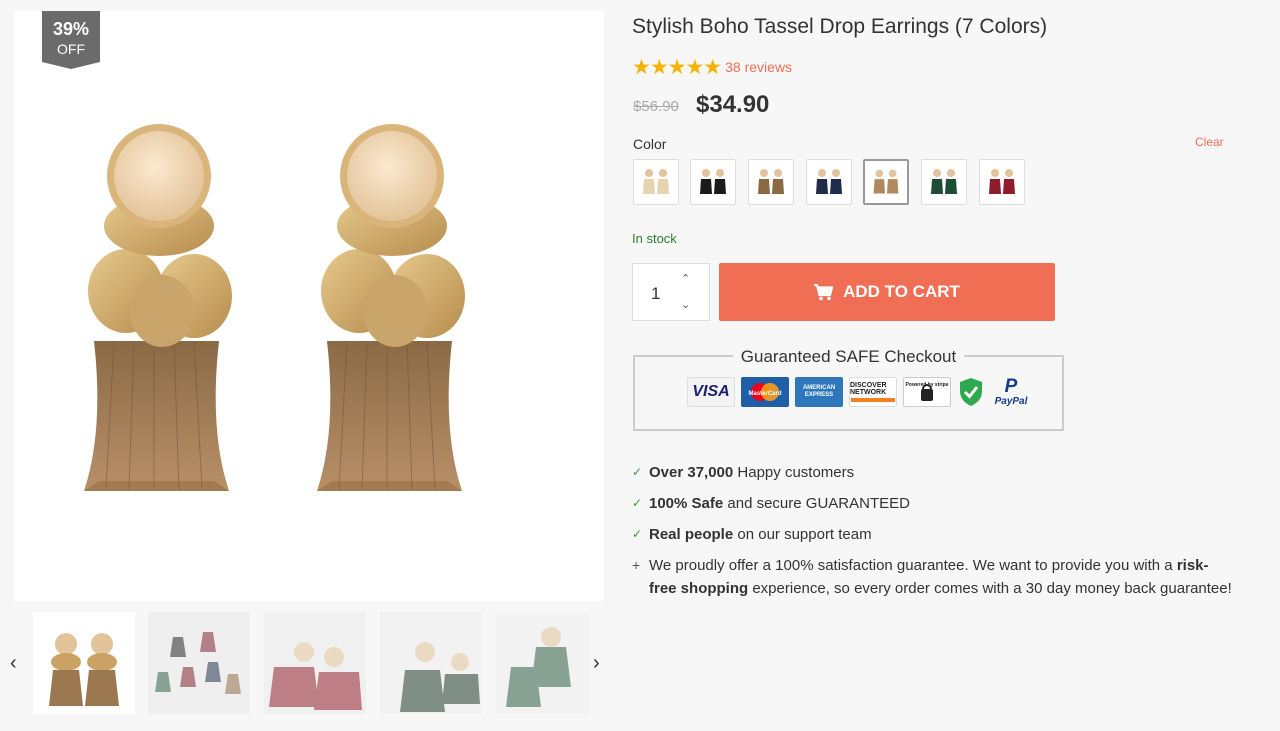 The image size is (1280, 731). What do you see at coordinates (771, 182) in the screenshot?
I see `swatch-khaki` at bounding box center [771, 182].